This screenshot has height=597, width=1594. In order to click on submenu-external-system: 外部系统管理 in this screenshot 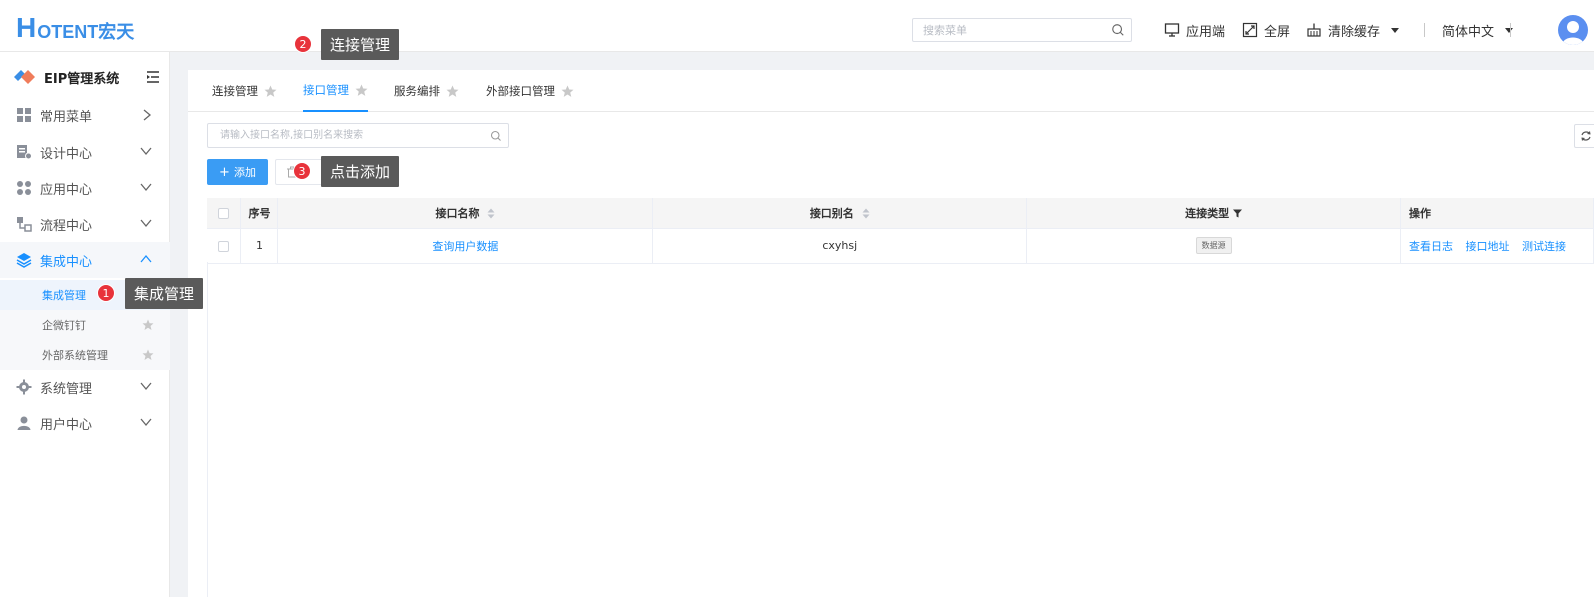, I will do `click(85, 355)`.